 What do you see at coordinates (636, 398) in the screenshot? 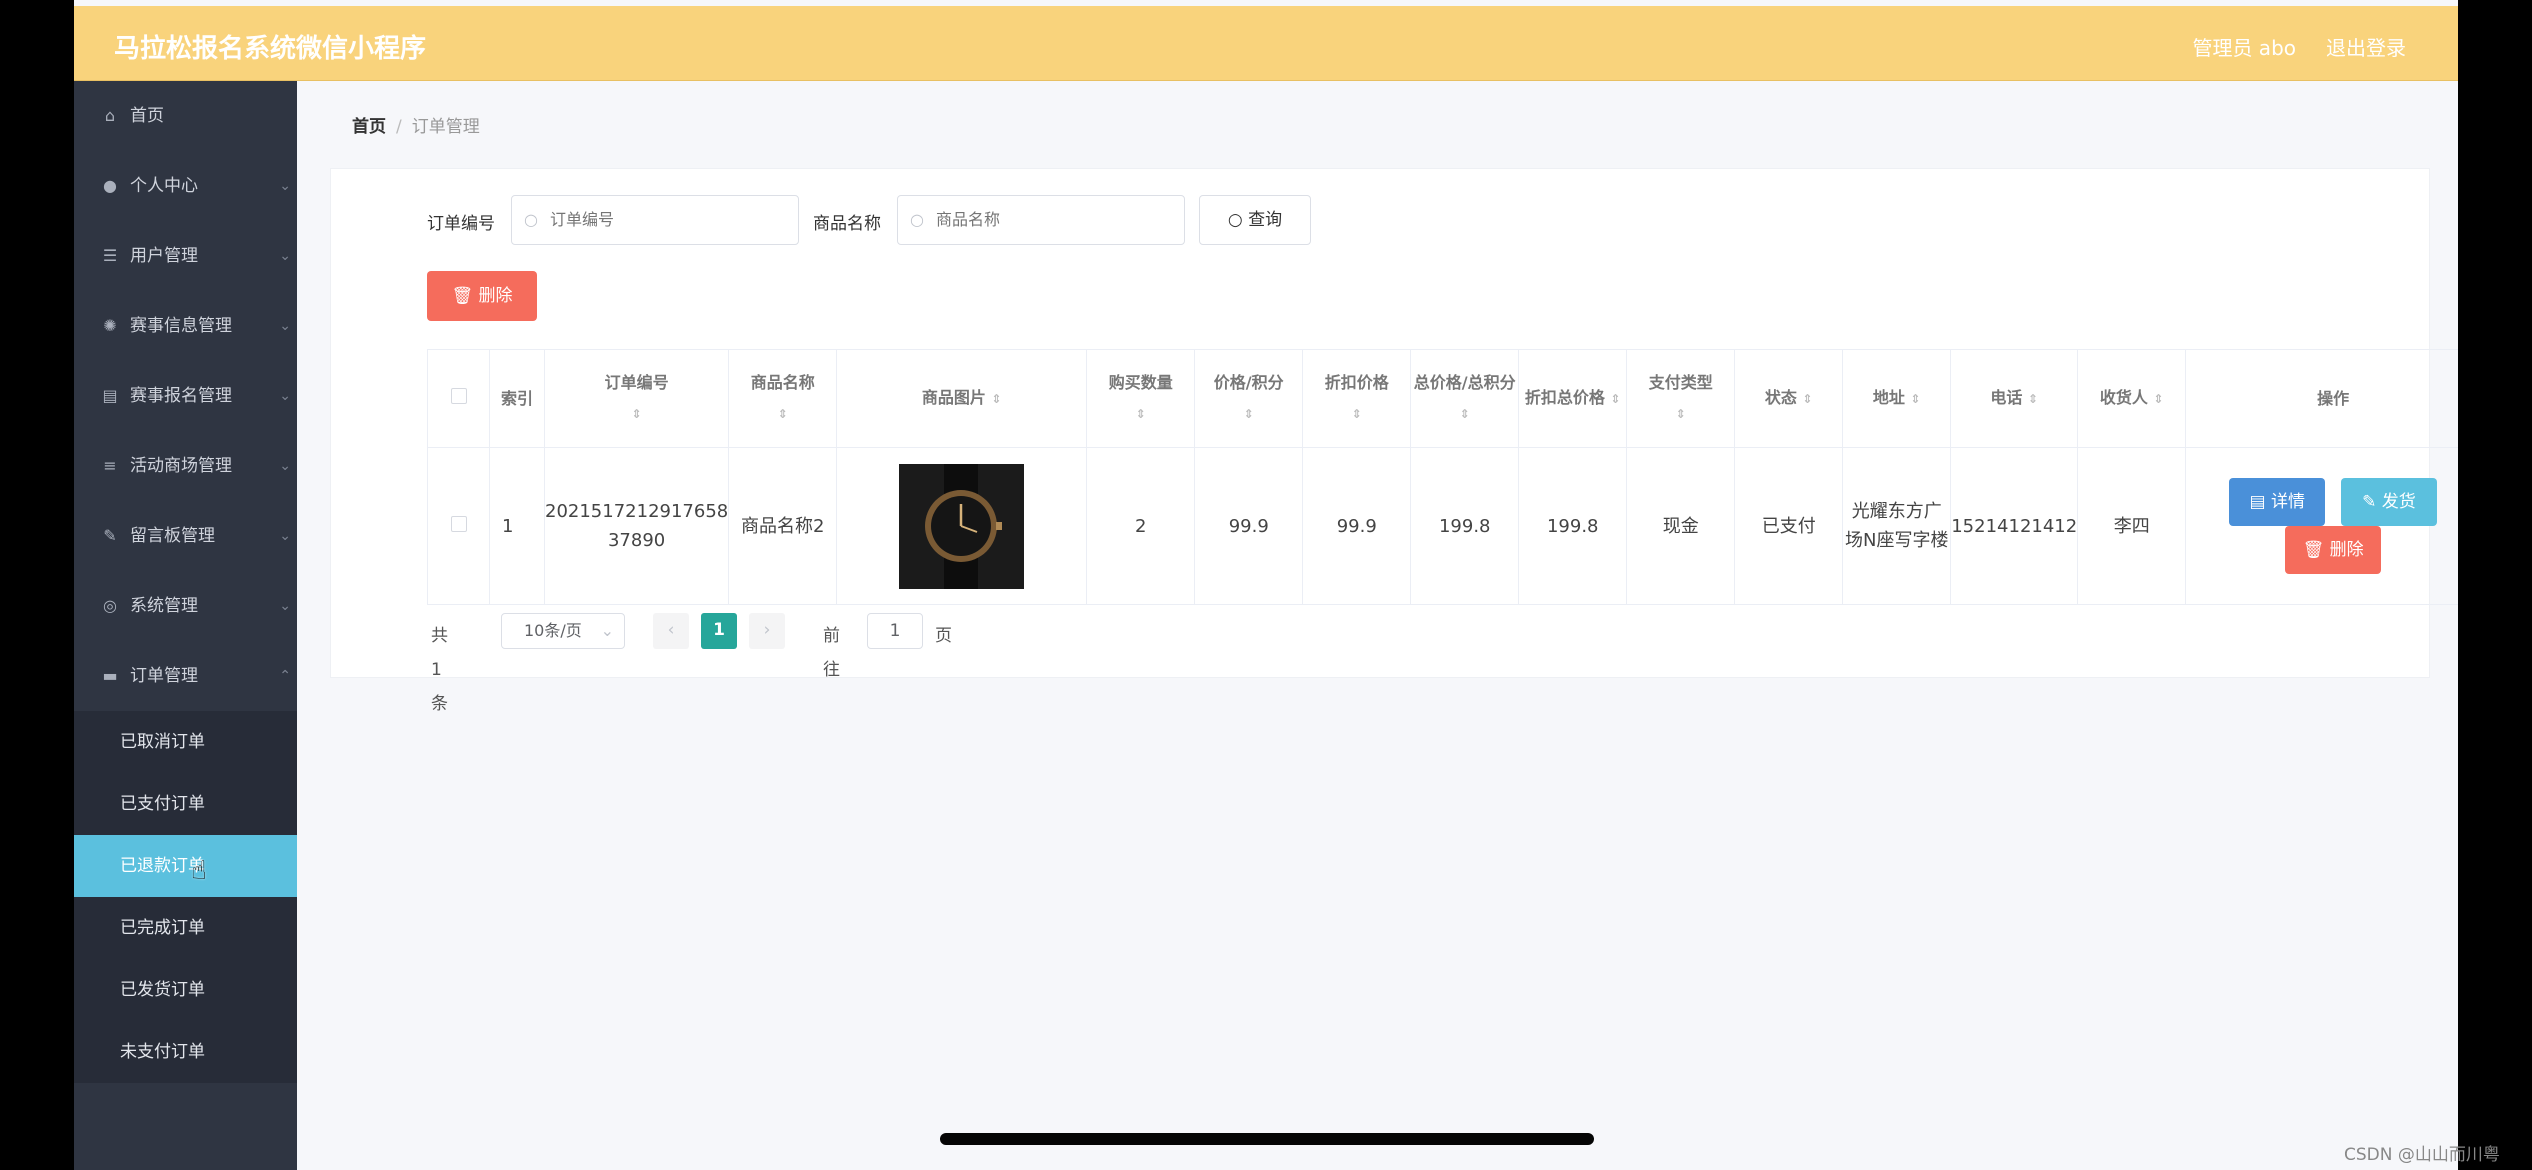
I see `col-order-no: 订单编号 ⇕` at bounding box center [636, 398].